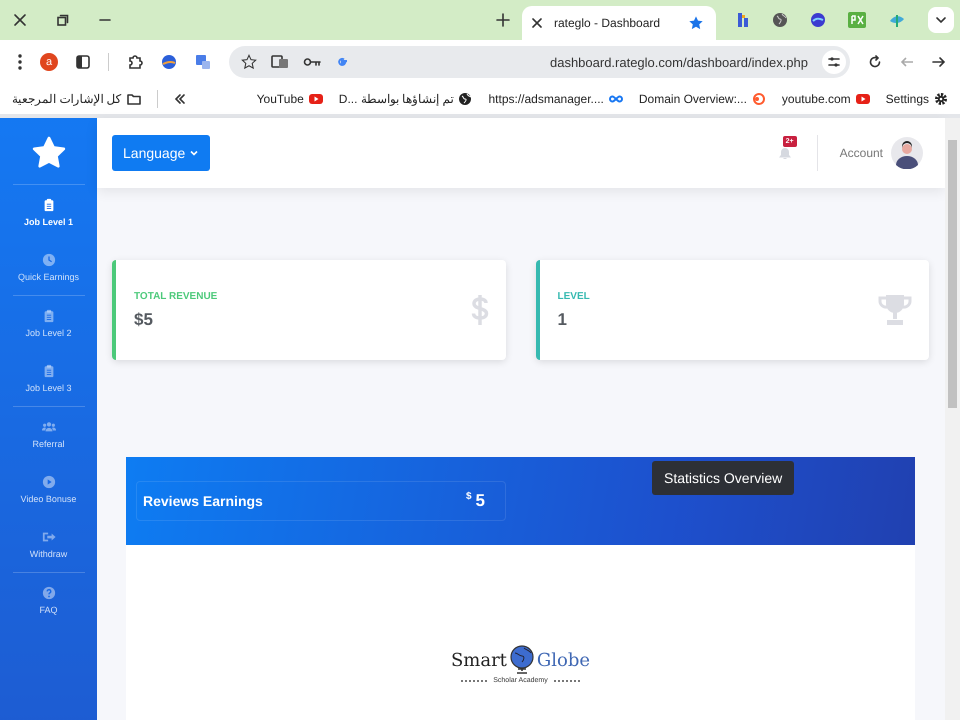  What do you see at coordinates (49, 537) in the screenshot?
I see `sign-out-icon` at bounding box center [49, 537].